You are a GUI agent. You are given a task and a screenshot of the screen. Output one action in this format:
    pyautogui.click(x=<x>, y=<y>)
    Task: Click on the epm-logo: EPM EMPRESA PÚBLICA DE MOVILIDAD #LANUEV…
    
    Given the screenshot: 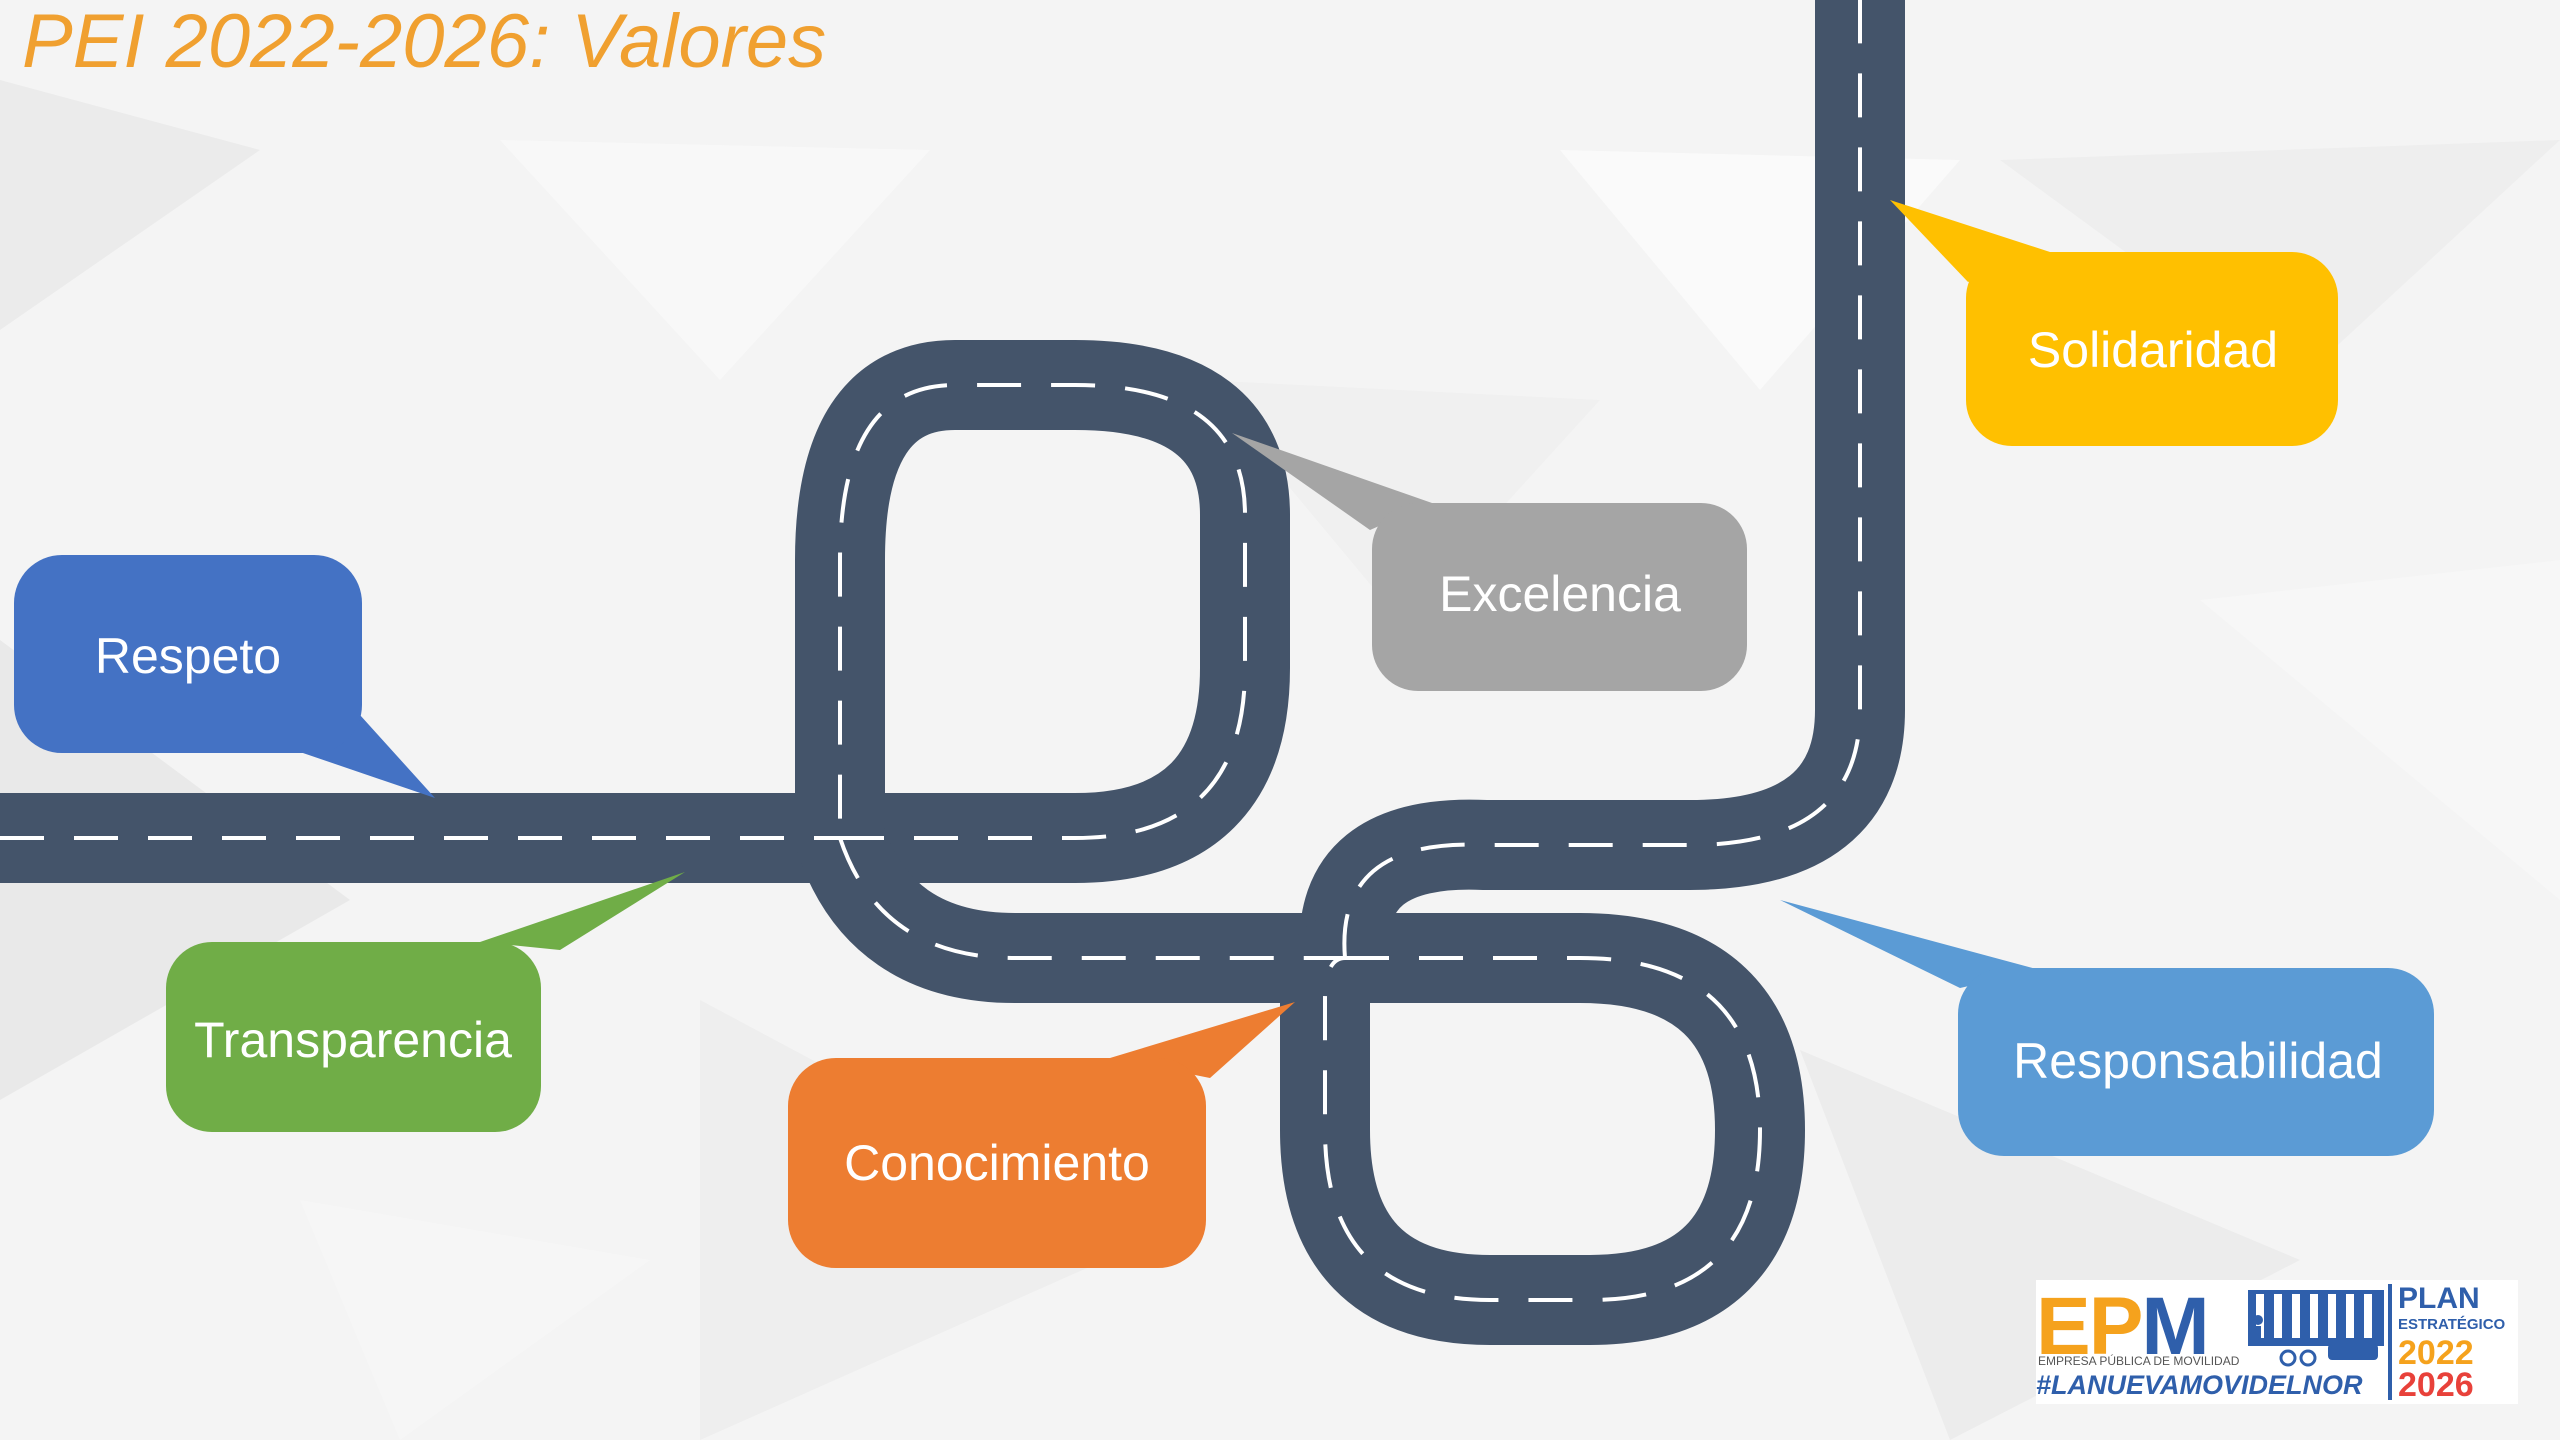 What is the action you would take?
    pyautogui.click(x=2277, y=1342)
    